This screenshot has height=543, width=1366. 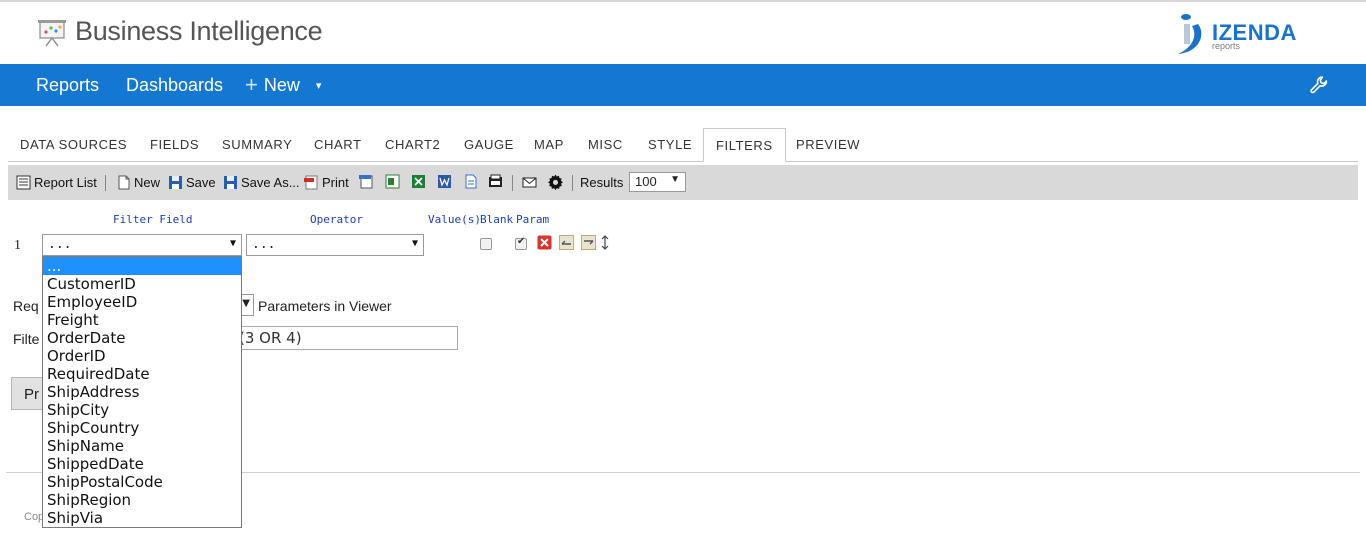 I want to click on excel-export-icon, so click(x=418, y=181).